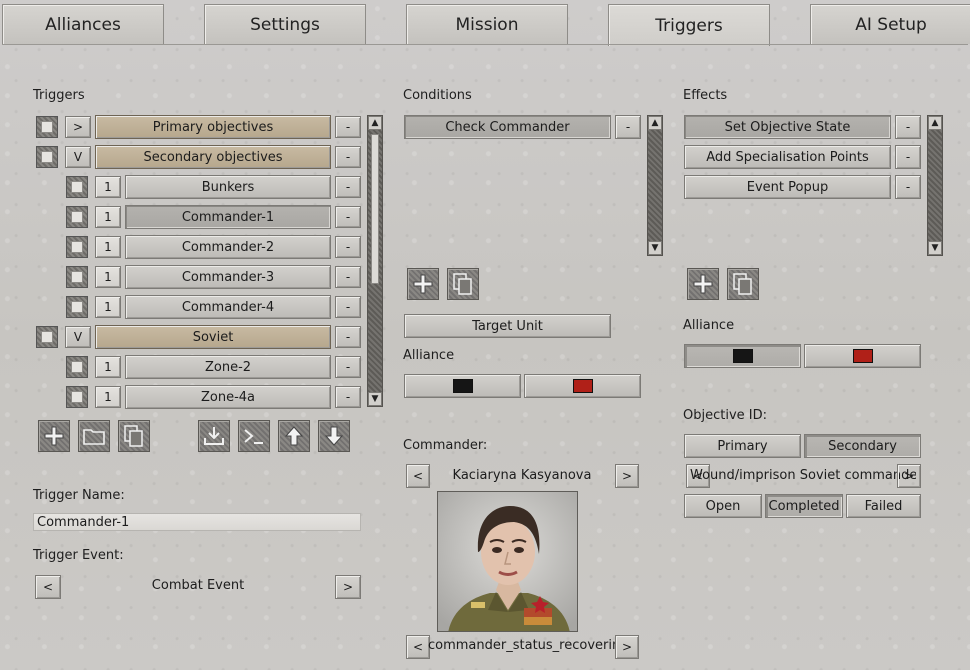  Describe the element at coordinates (487, 24) in the screenshot. I see `tab-mission: Mission` at that location.